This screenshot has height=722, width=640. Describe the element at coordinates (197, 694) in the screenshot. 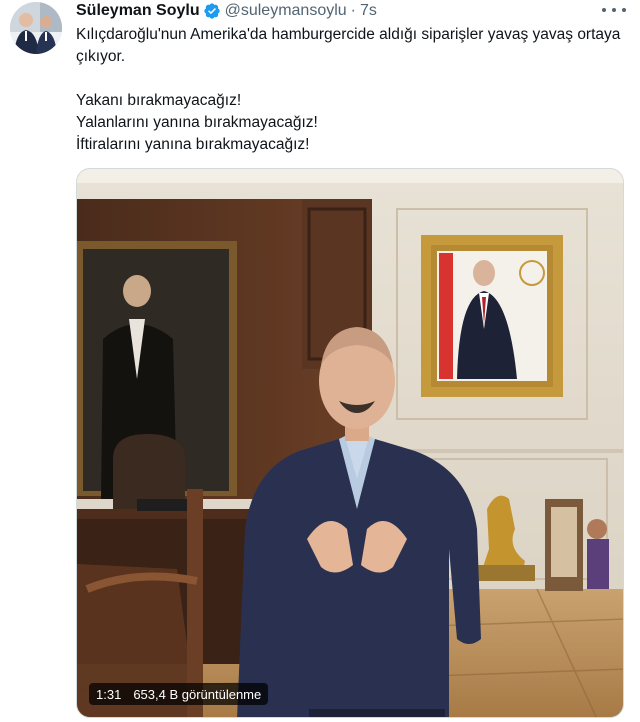

I see `view-count: 653,4 B görüntülenme` at that location.